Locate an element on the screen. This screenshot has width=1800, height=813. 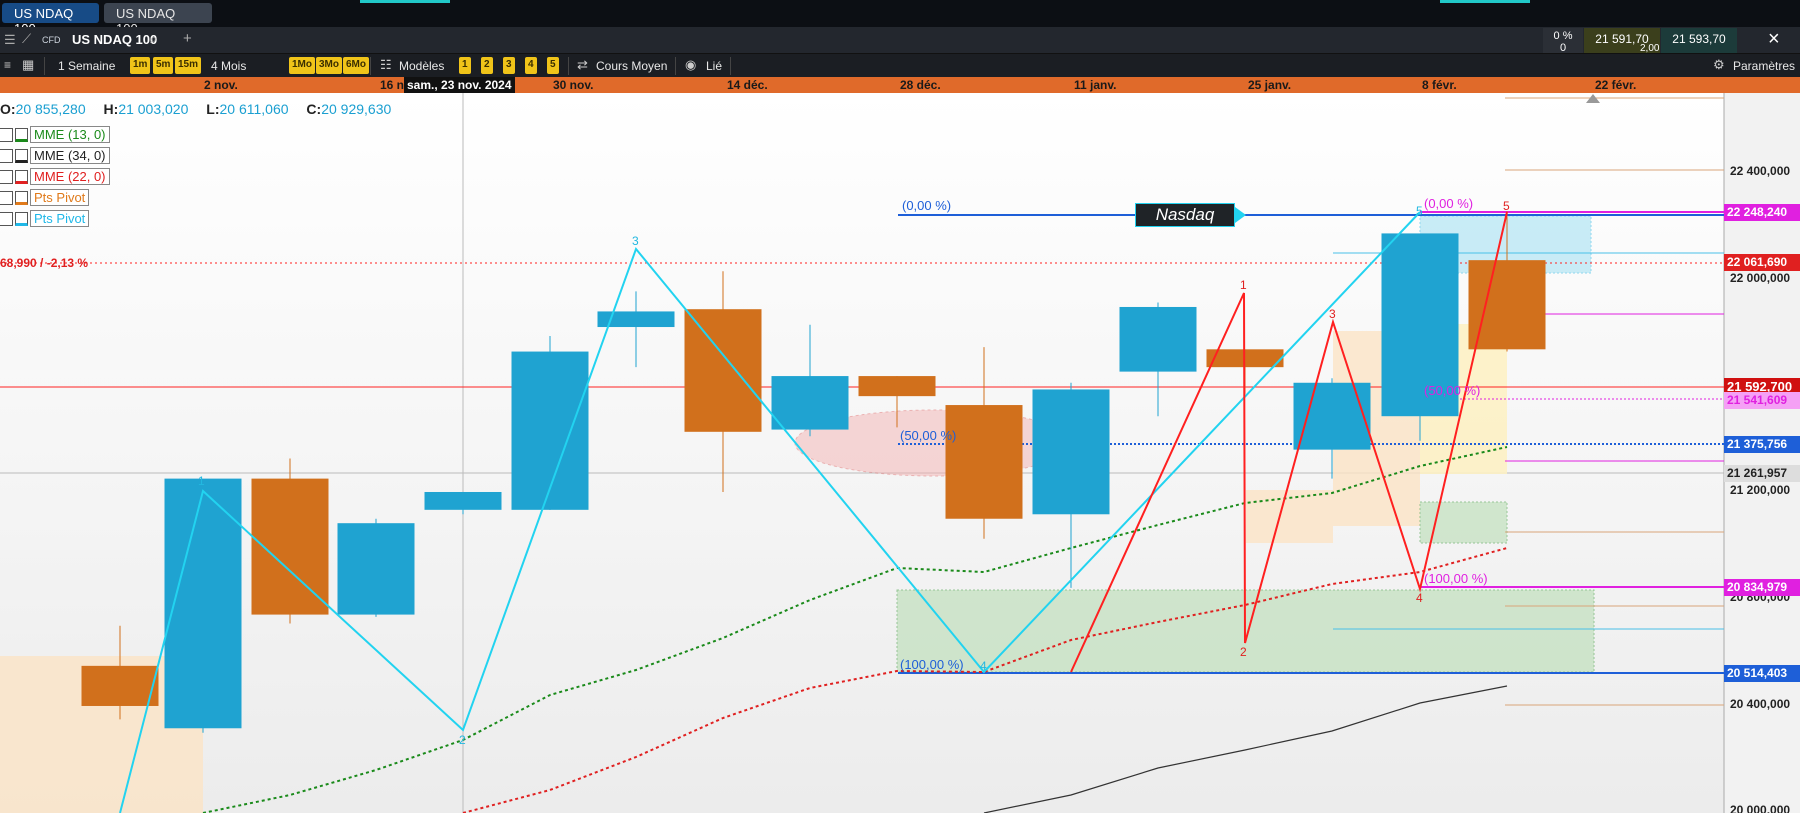
menu-icon: ☰ is located at coordinates (10, 40).